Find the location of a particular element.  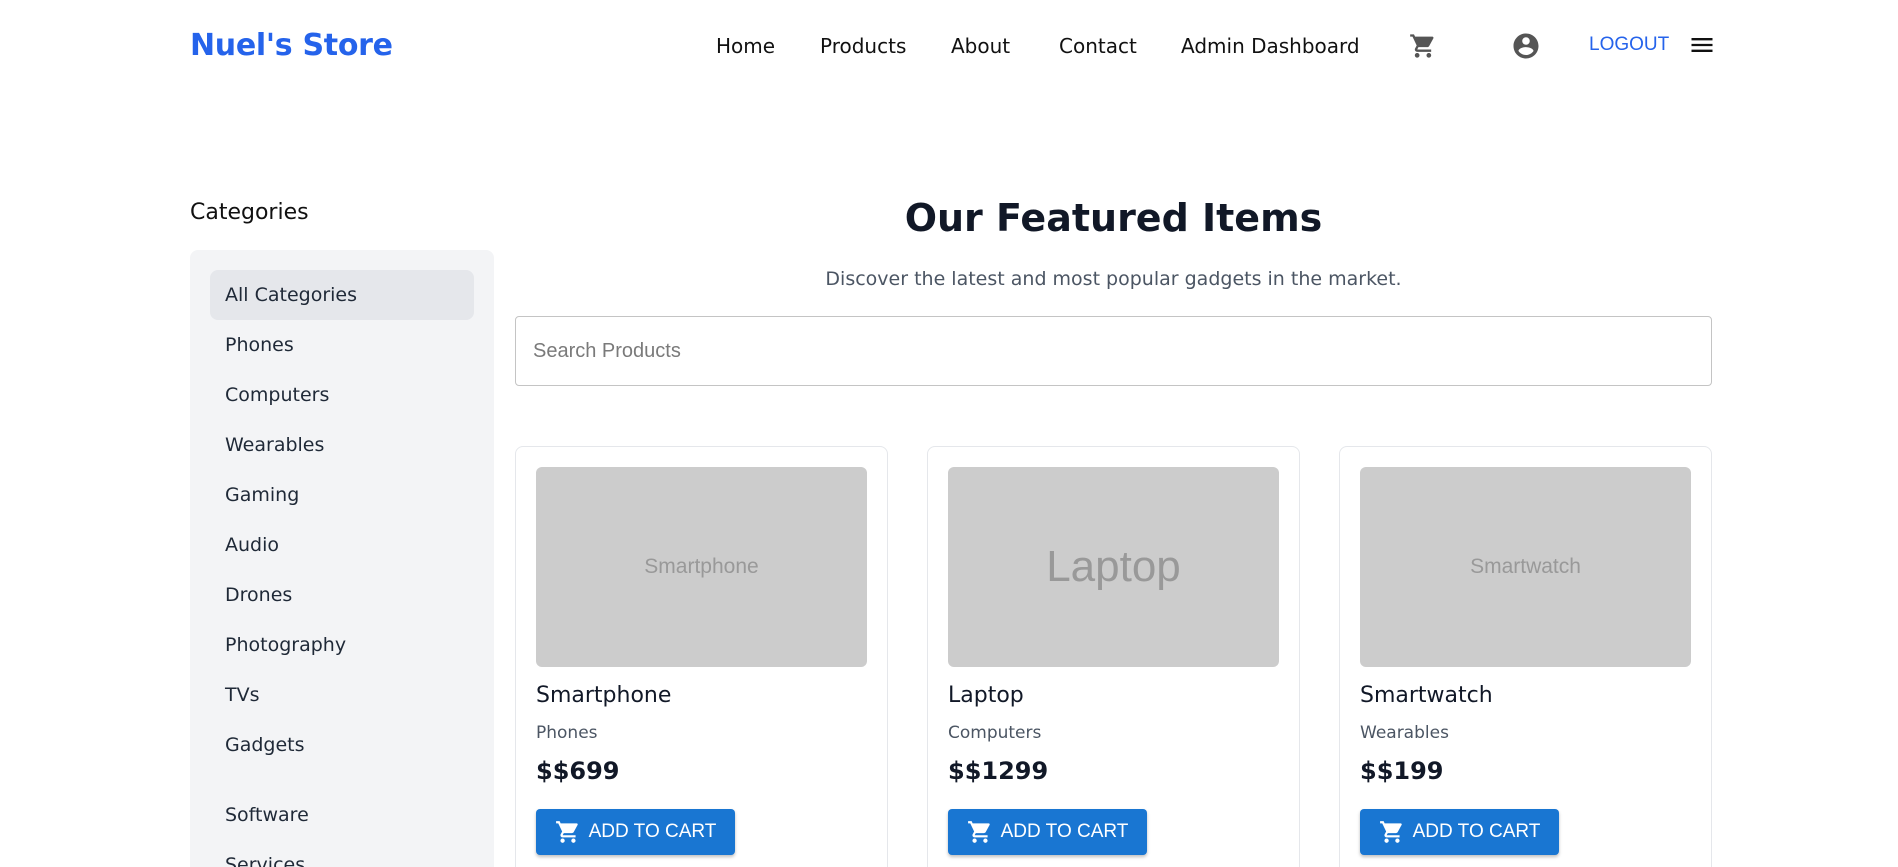

logout-button: LOGOUT is located at coordinates (1629, 45).